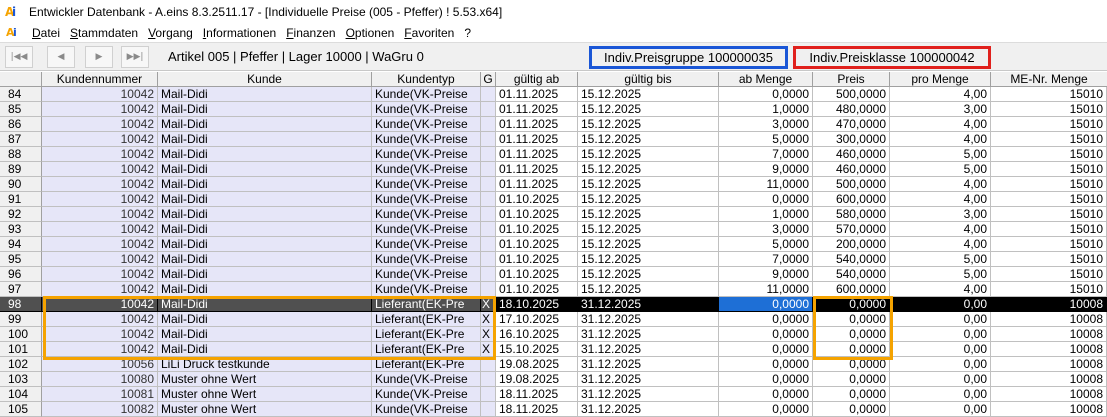 This screenshot has width=1107, height=417. I want to click on menu-favoriten: Favoriten, so click(430, 33).